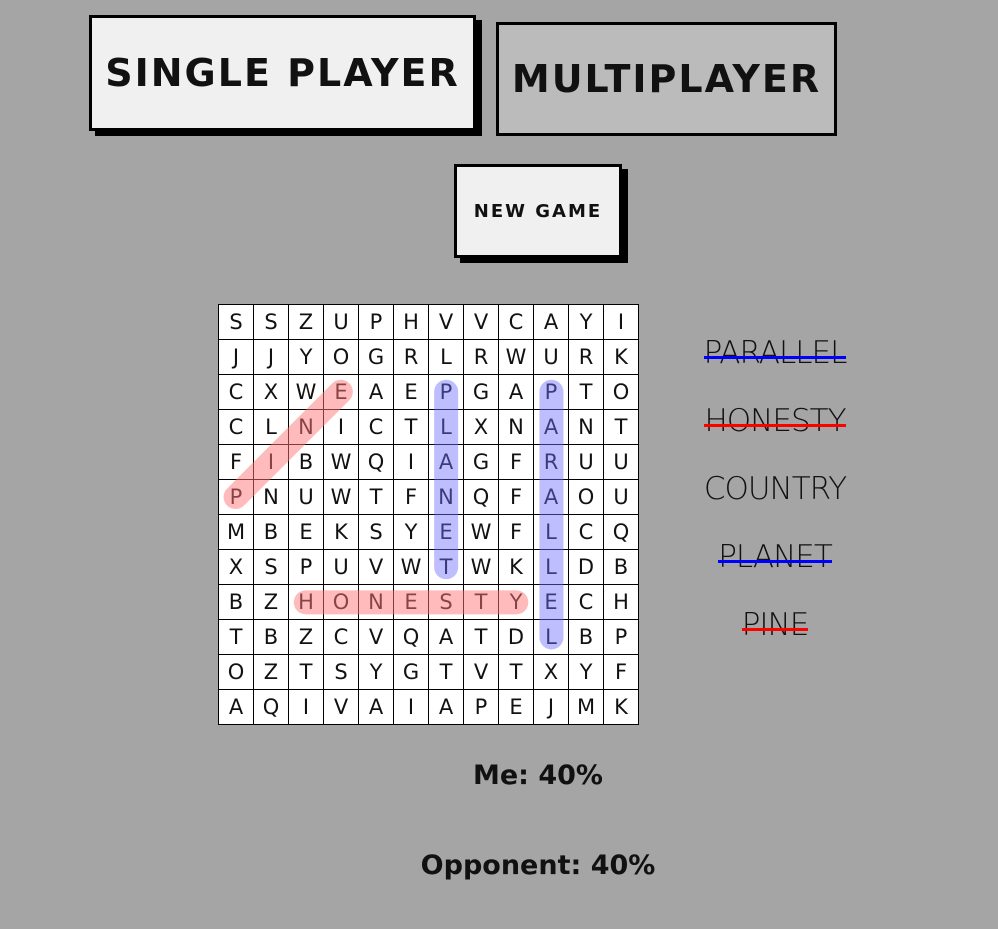  I want to click on grid-cell: J, so click(236, 357).